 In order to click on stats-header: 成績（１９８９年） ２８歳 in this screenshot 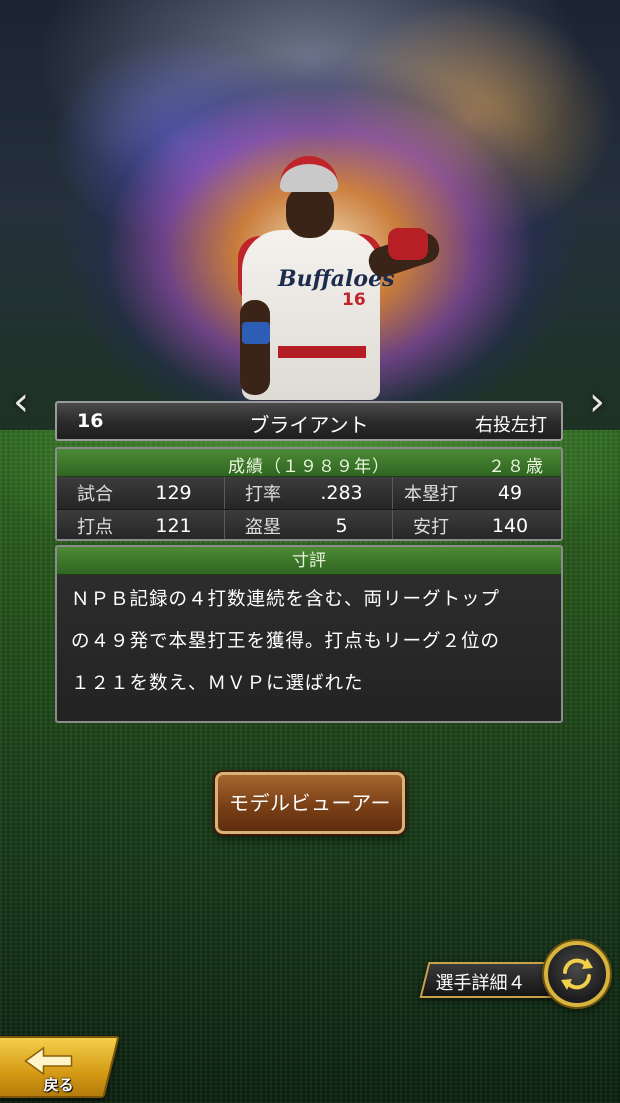, I will do `click(309, 463)`.